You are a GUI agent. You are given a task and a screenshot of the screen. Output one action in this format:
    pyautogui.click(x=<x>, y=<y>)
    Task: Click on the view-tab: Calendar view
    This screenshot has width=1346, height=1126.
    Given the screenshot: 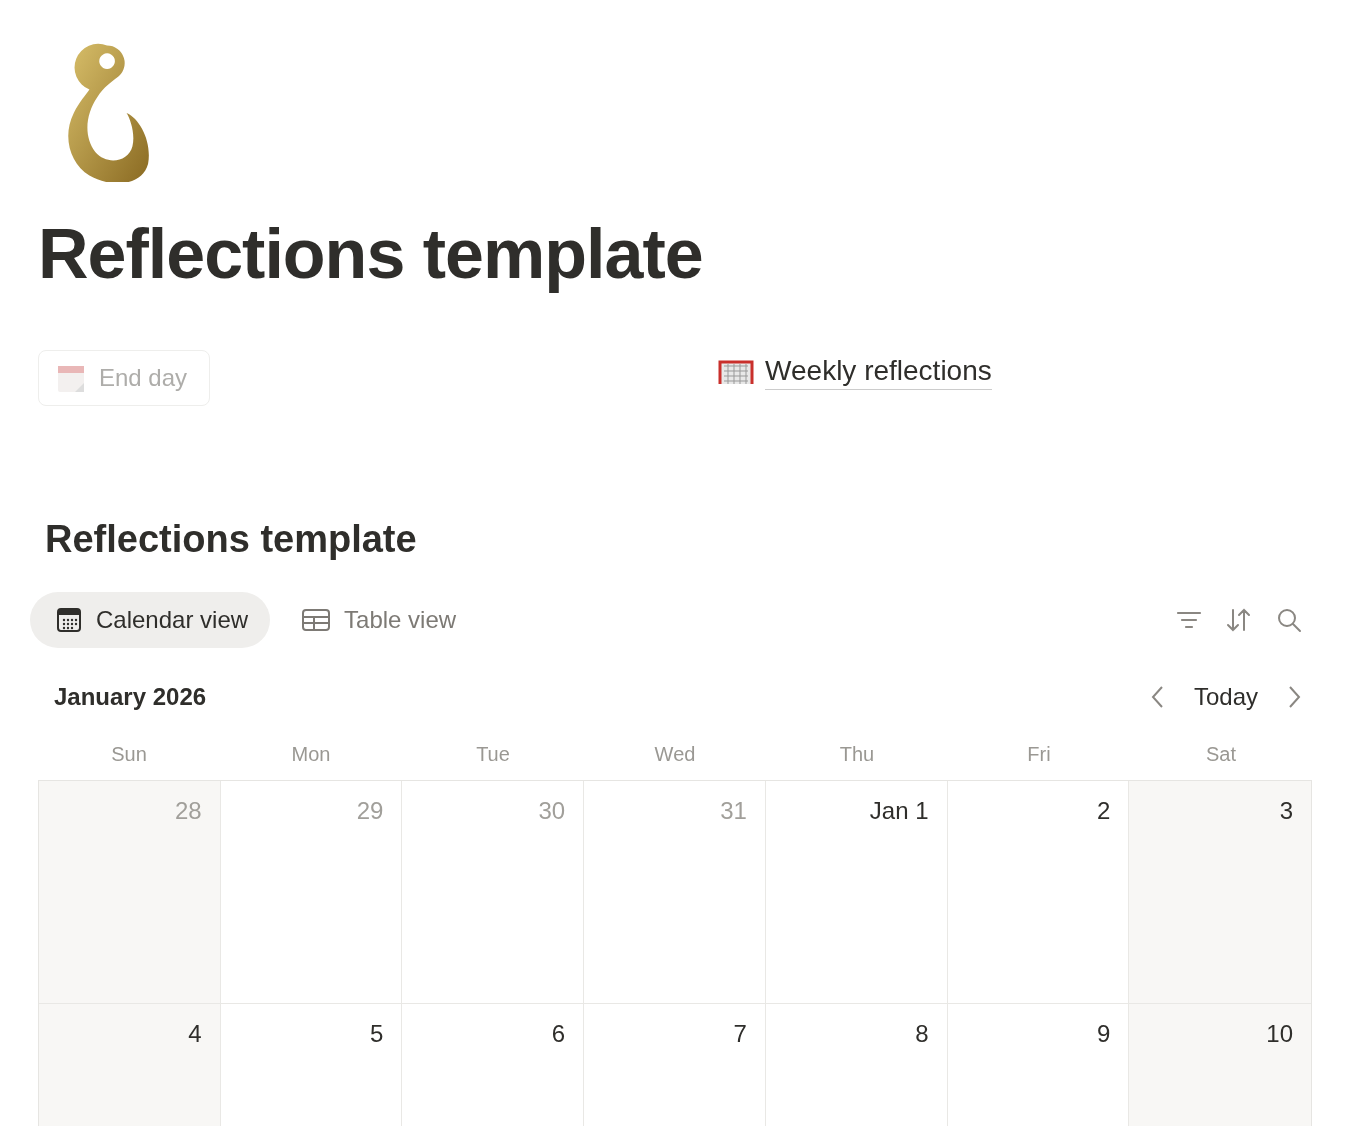 What is the action you would take?
    pyautogui.click(x=150, y=619)
    